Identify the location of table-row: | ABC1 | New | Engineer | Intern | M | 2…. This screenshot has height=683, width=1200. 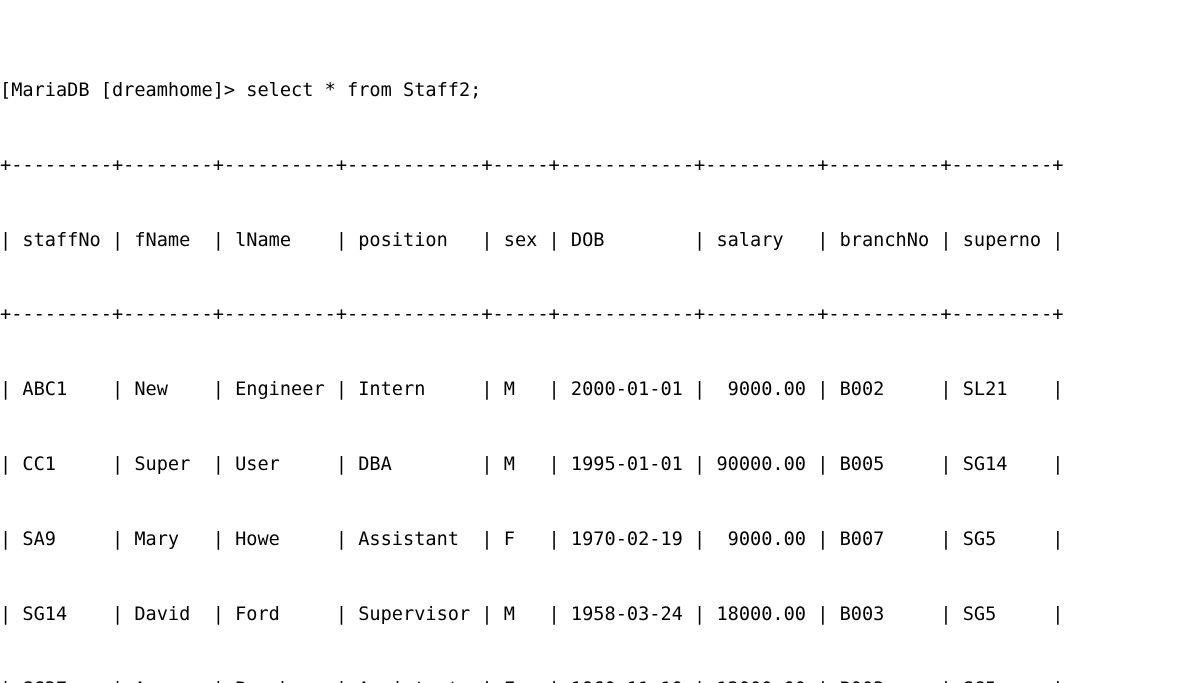
(532, 390).